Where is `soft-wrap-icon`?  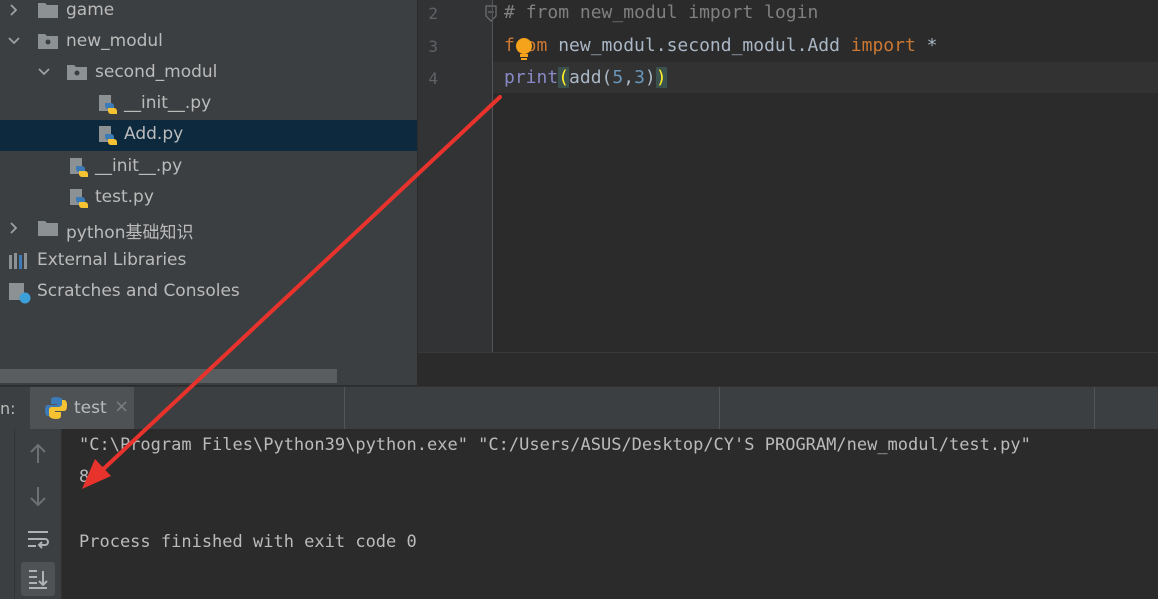 soft-wrap-icon is located at coordinates (38, 539).